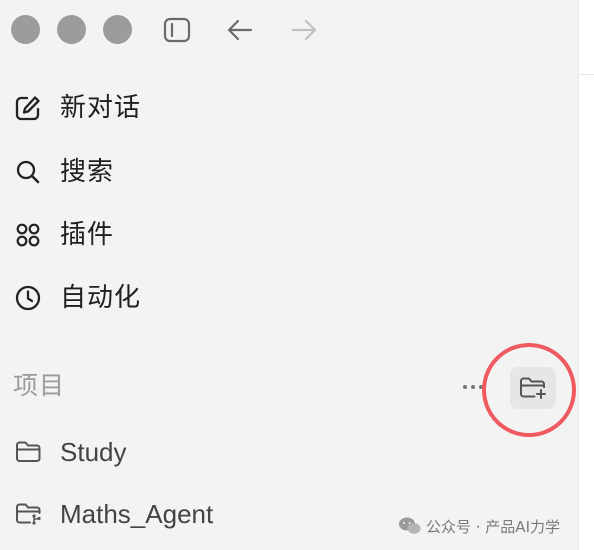 This screenshot has width=594, height=550. I want to click on sidebar-toggle-button, so click(177, 30).